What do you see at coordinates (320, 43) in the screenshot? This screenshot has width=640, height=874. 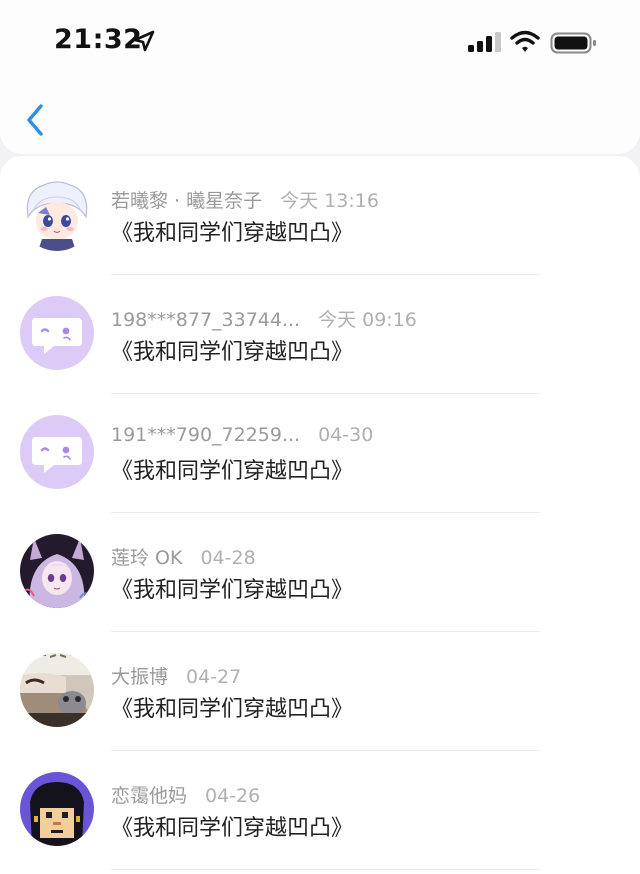 I see `status-bar: 21:32` at bounding box center [320, 43].